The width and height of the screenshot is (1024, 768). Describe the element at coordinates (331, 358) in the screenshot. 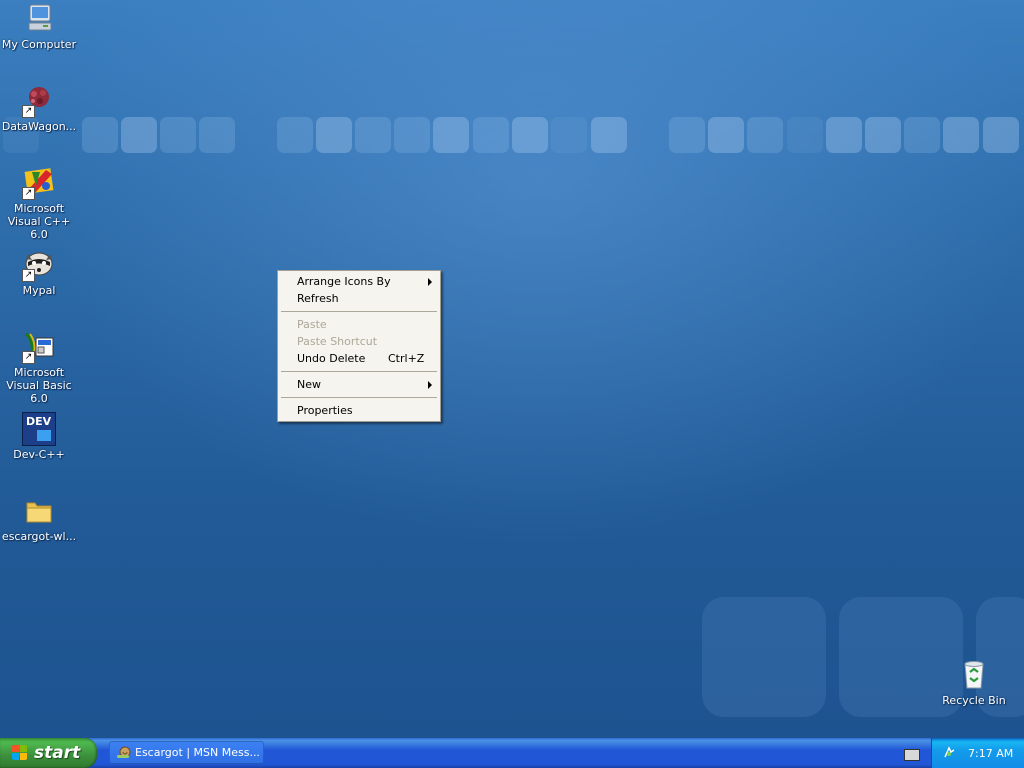

I see `menu-item-label: Undo Delete` at that location.